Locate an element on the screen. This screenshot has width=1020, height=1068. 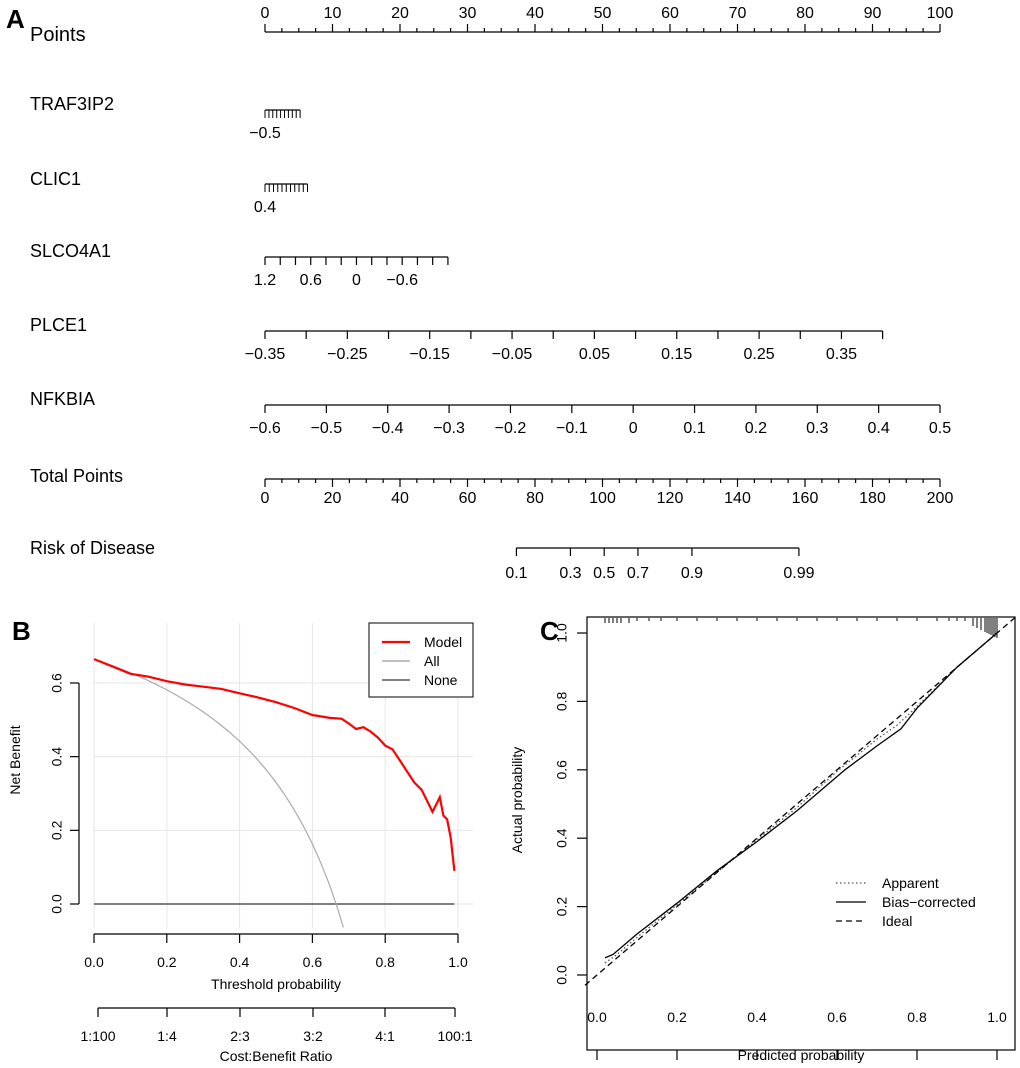
points-tick-label: 50 is located at coordinates (603, 13).